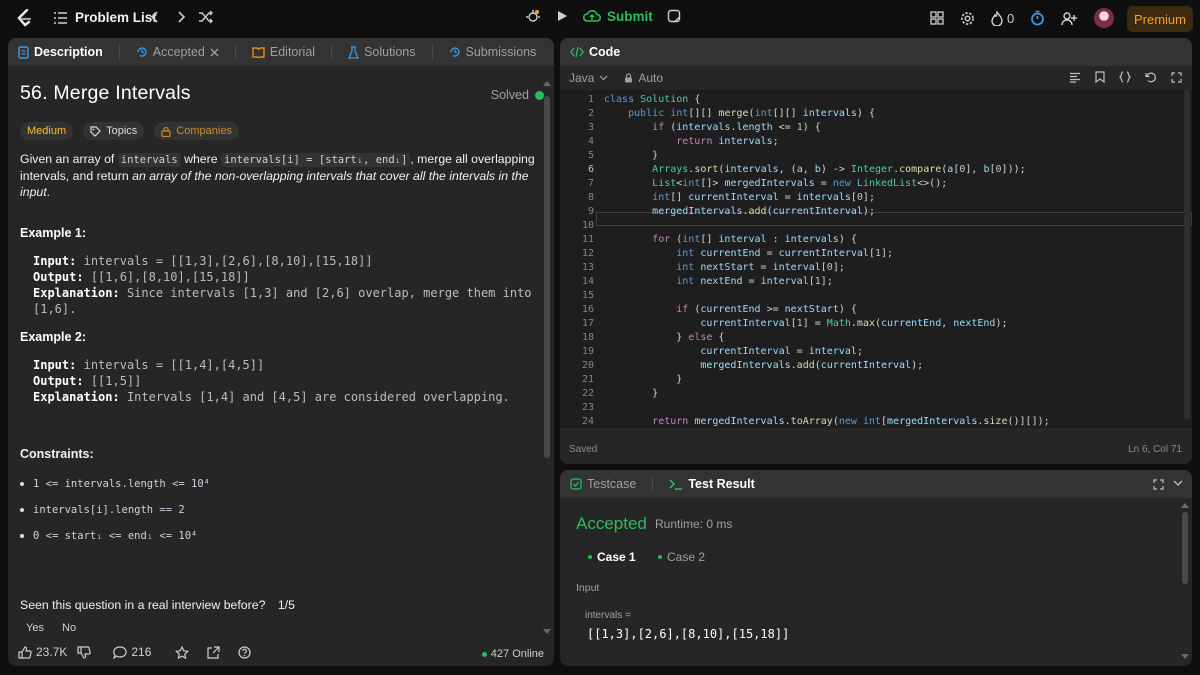 This screenshot has height=675, width=1200. I want to click on language-select: Java, so click(588, 78).